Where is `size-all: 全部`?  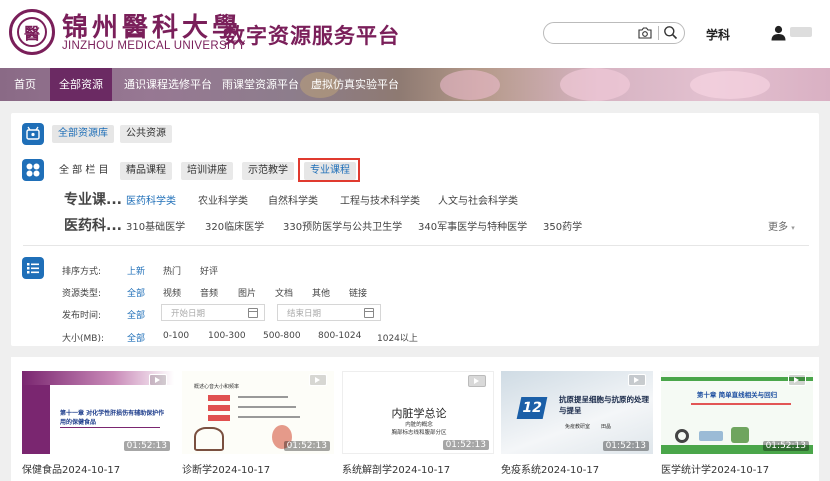 size-all: 全部 is located at coordinates (136, 337).